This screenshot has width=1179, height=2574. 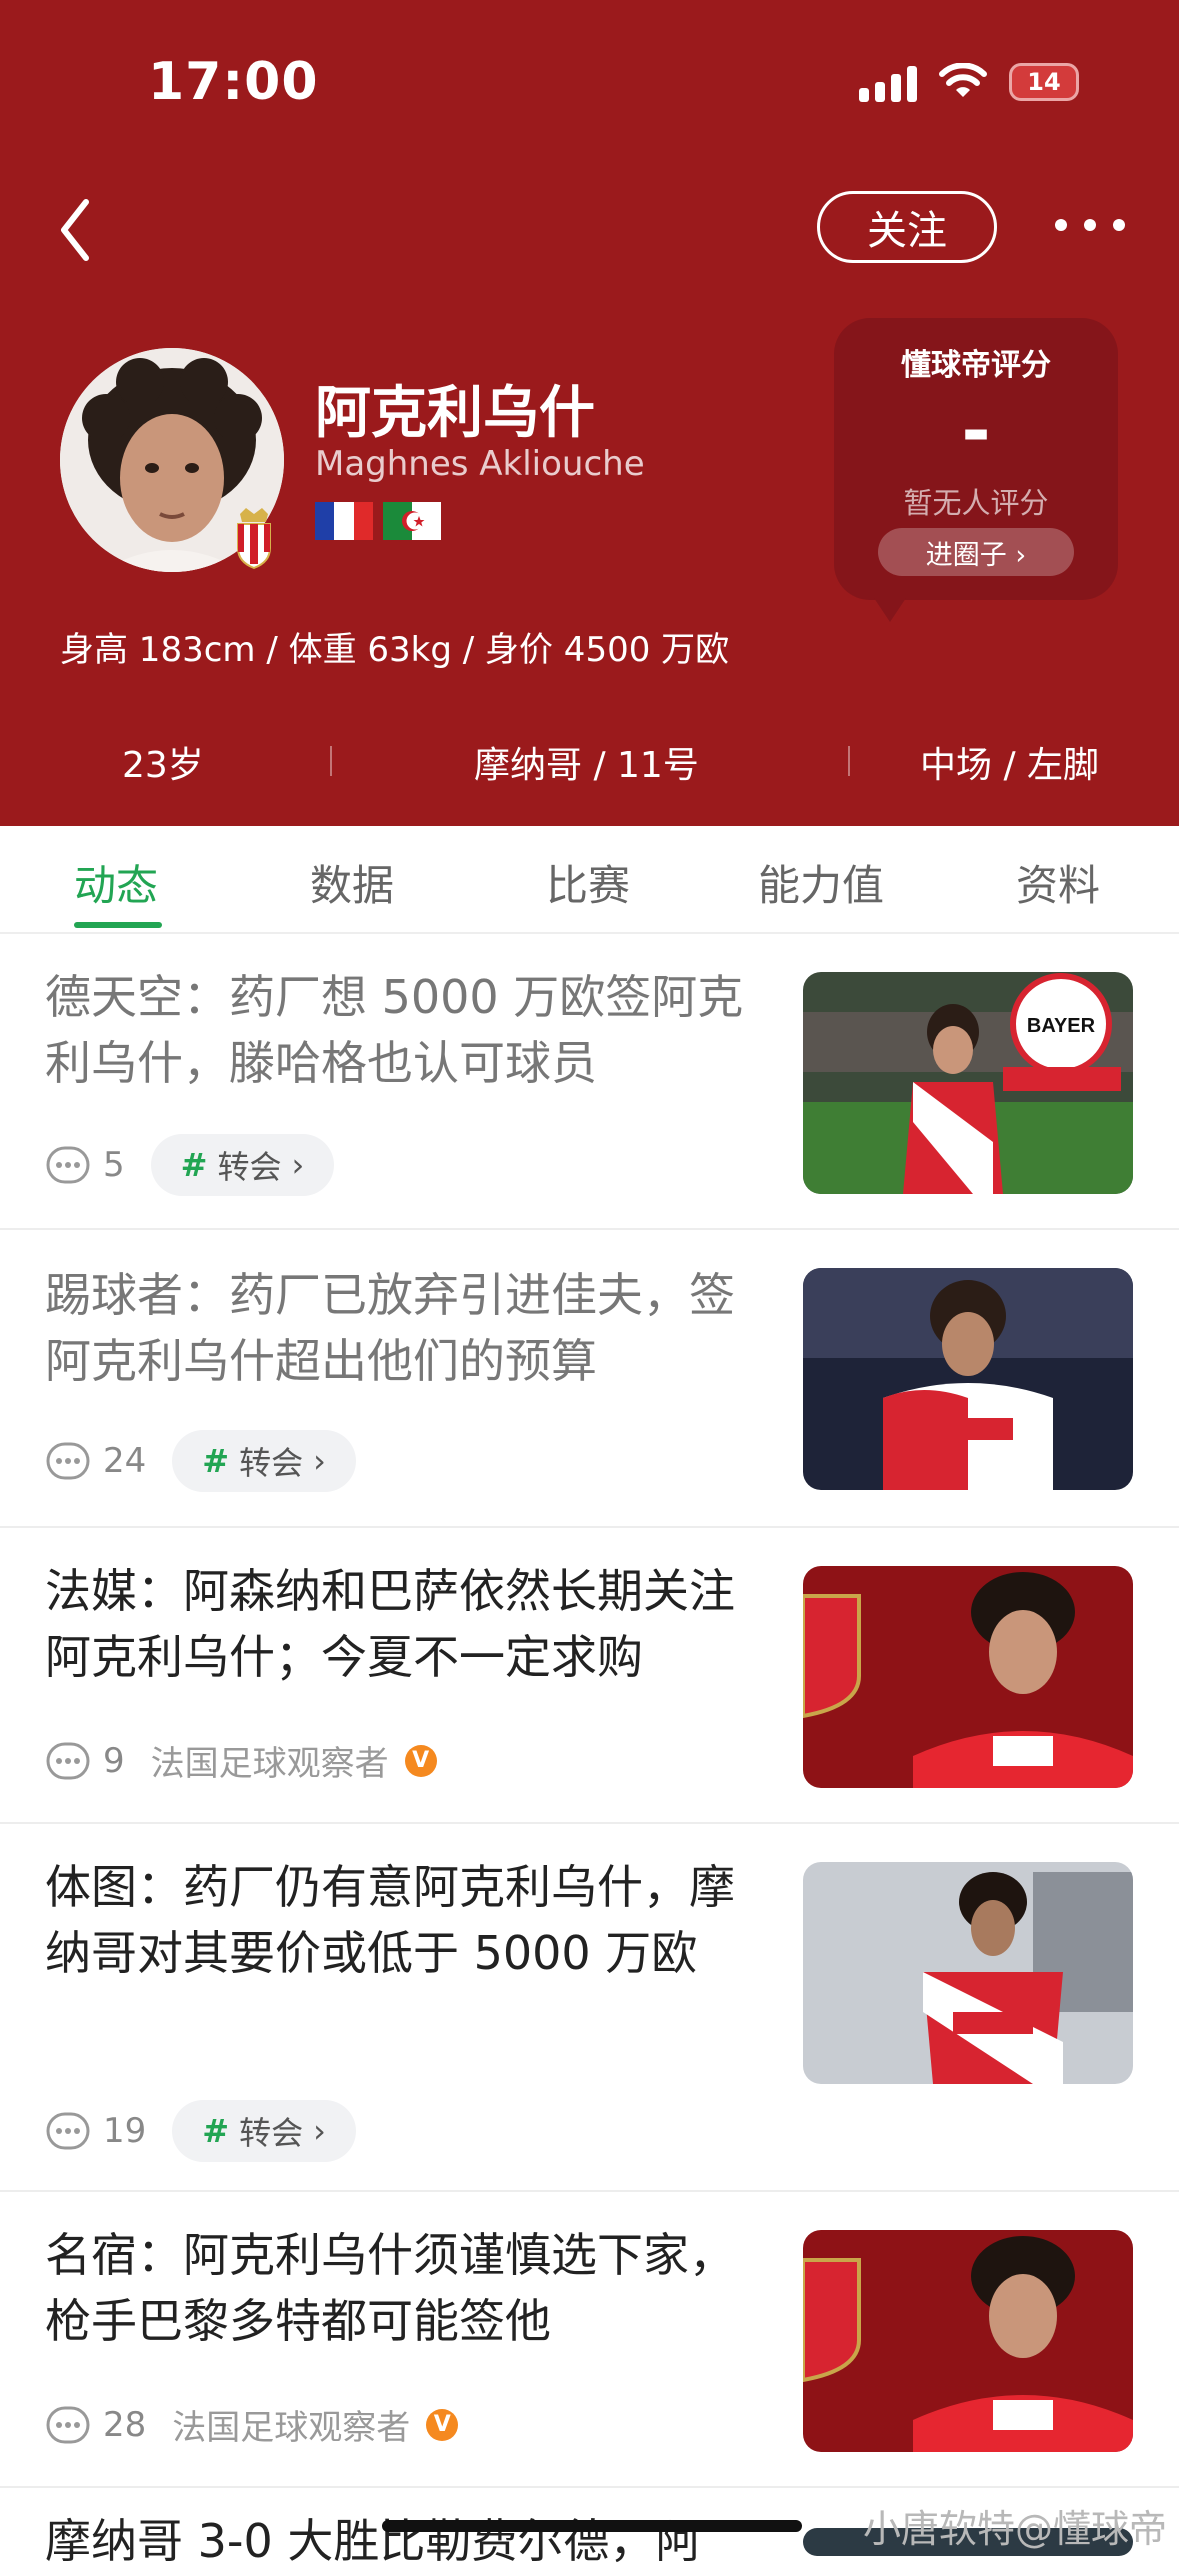 What do you see at coordinates (907, 227) in the screenshot?
I see `follow-button: 关注` at bounding box center [907, 227].